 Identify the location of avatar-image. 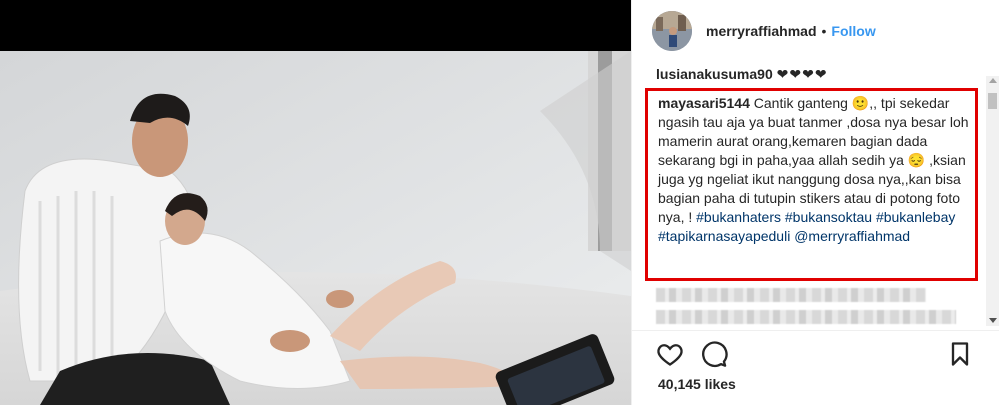
(672, 31).